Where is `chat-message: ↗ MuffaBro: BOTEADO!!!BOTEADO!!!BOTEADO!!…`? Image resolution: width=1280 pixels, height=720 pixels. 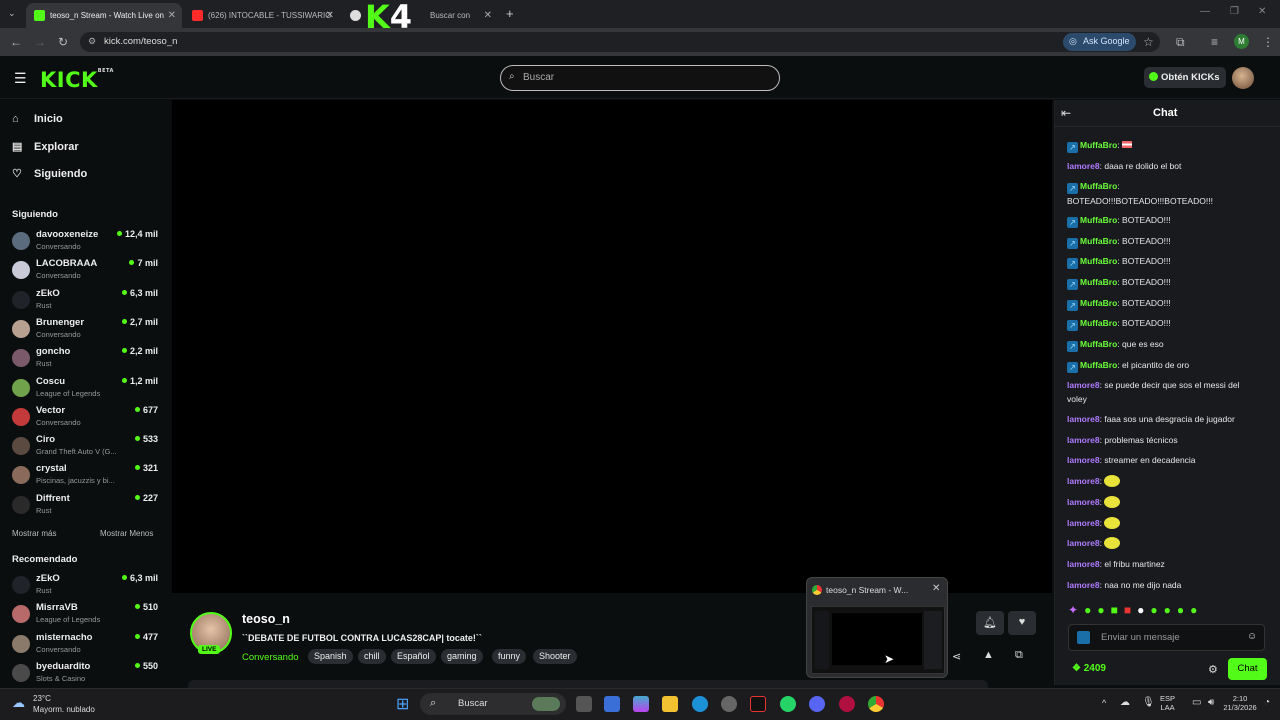
chat-message: ↗ MuffaBro: BOTEADO!!!BOTEADO!!!BOTEADO!!… is located at coordinates (1162, 193).